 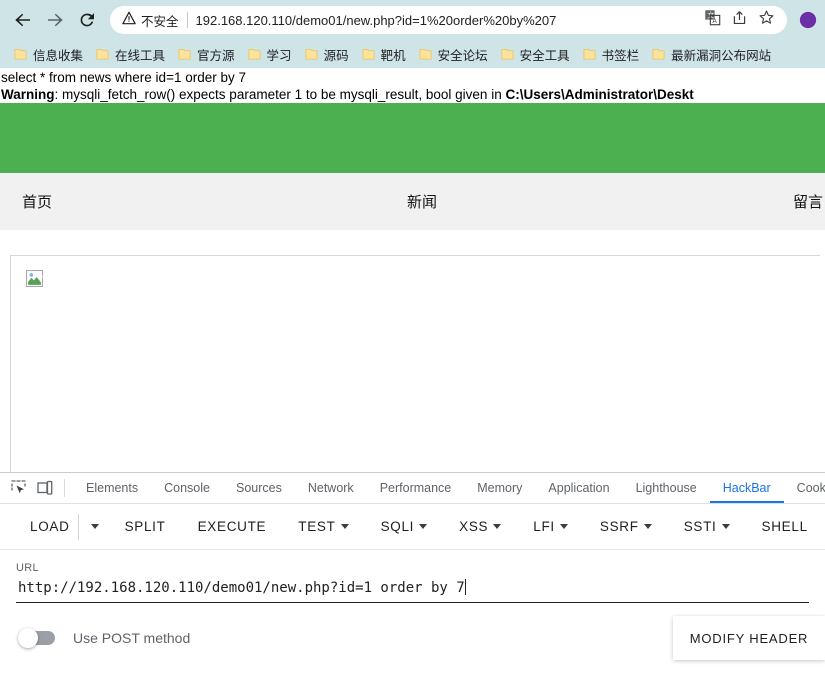 I want to click on bookmark-folder: 信息收集, so click(x=51, y=54).